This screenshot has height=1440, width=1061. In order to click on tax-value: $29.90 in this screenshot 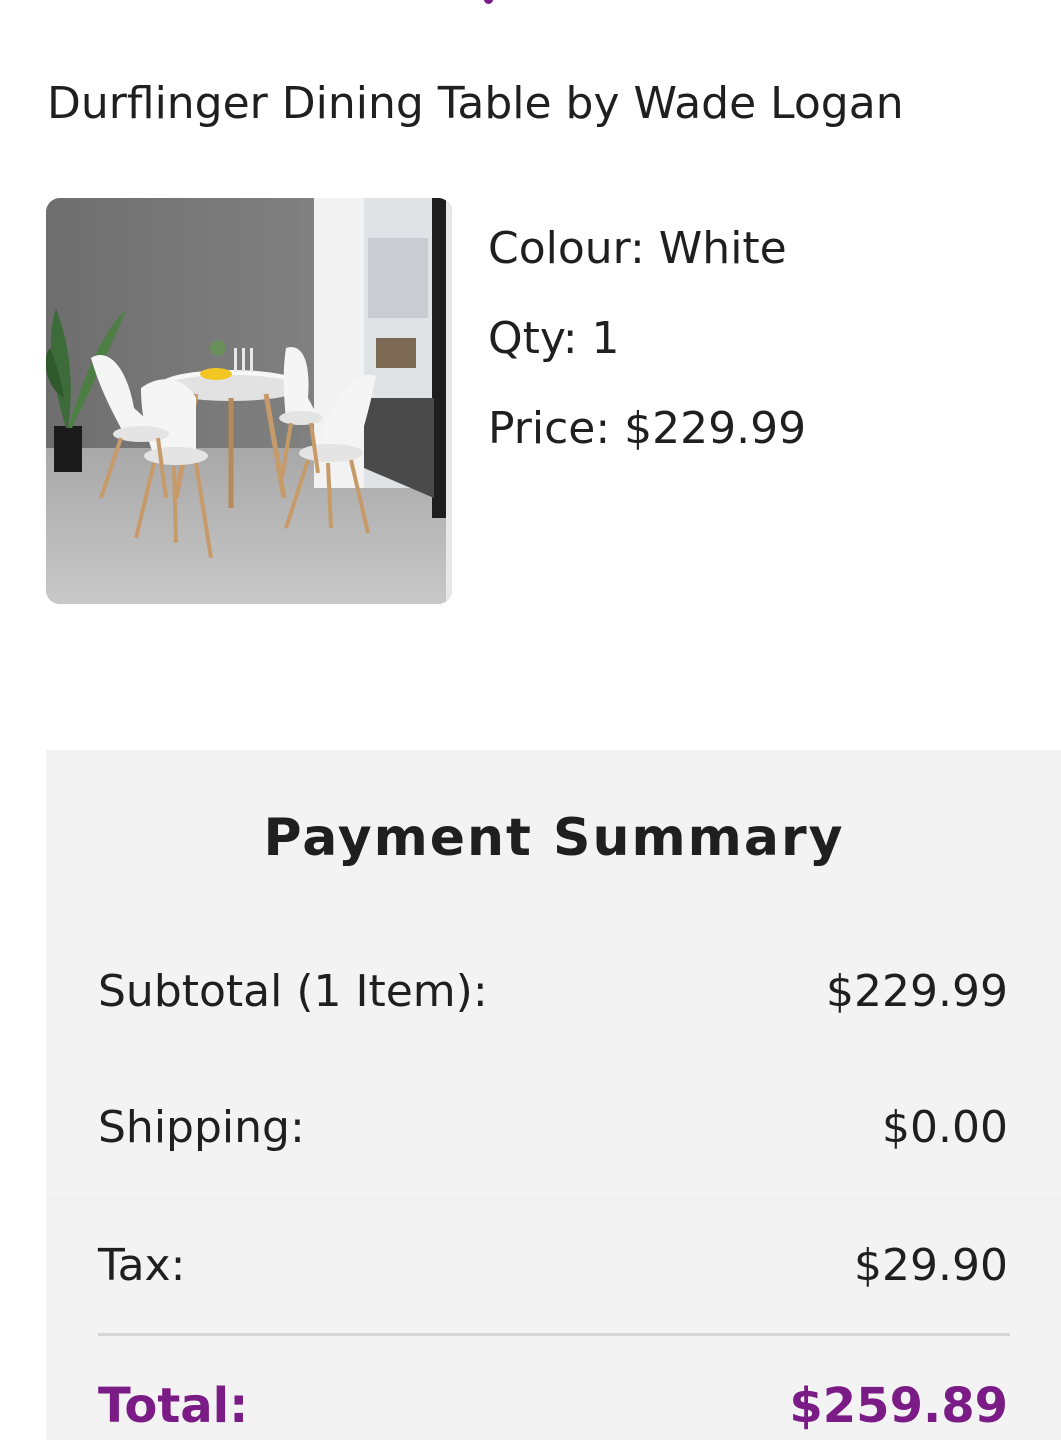, I will do `click(931, 1265)`.